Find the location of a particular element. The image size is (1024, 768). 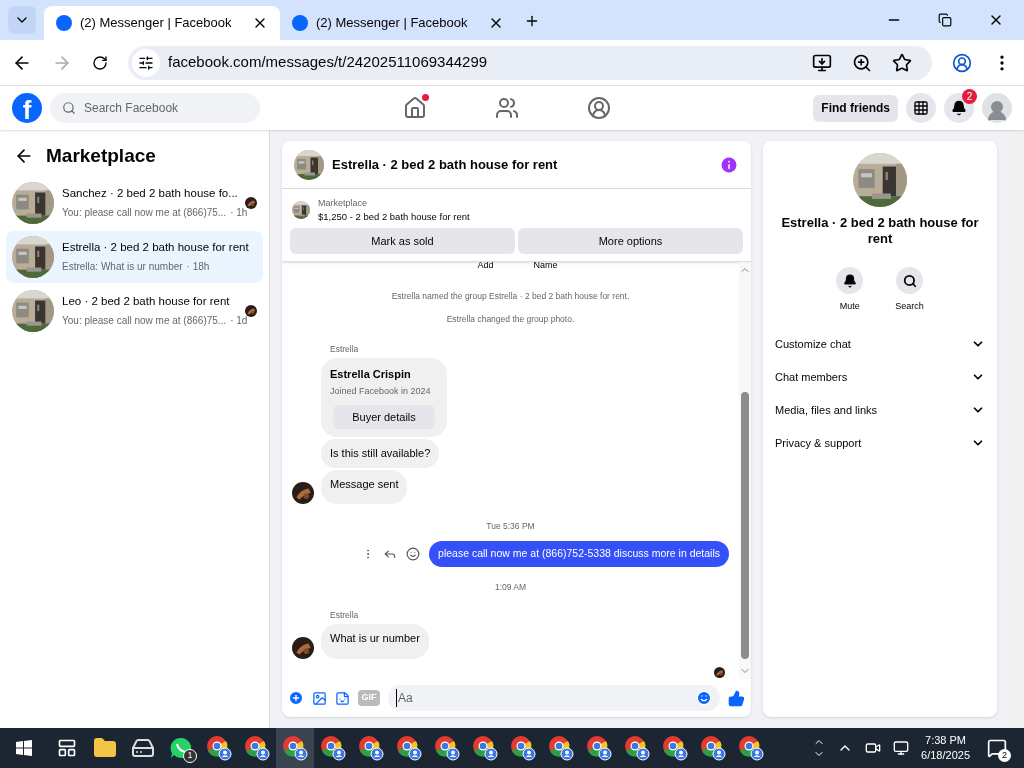

image-icon is located at coordinates (319, 698).